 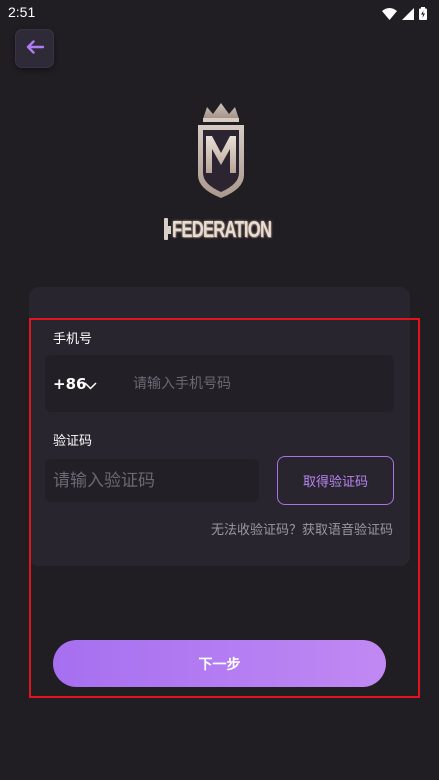 I want to click on status-icons, so click(x=404, y=14).